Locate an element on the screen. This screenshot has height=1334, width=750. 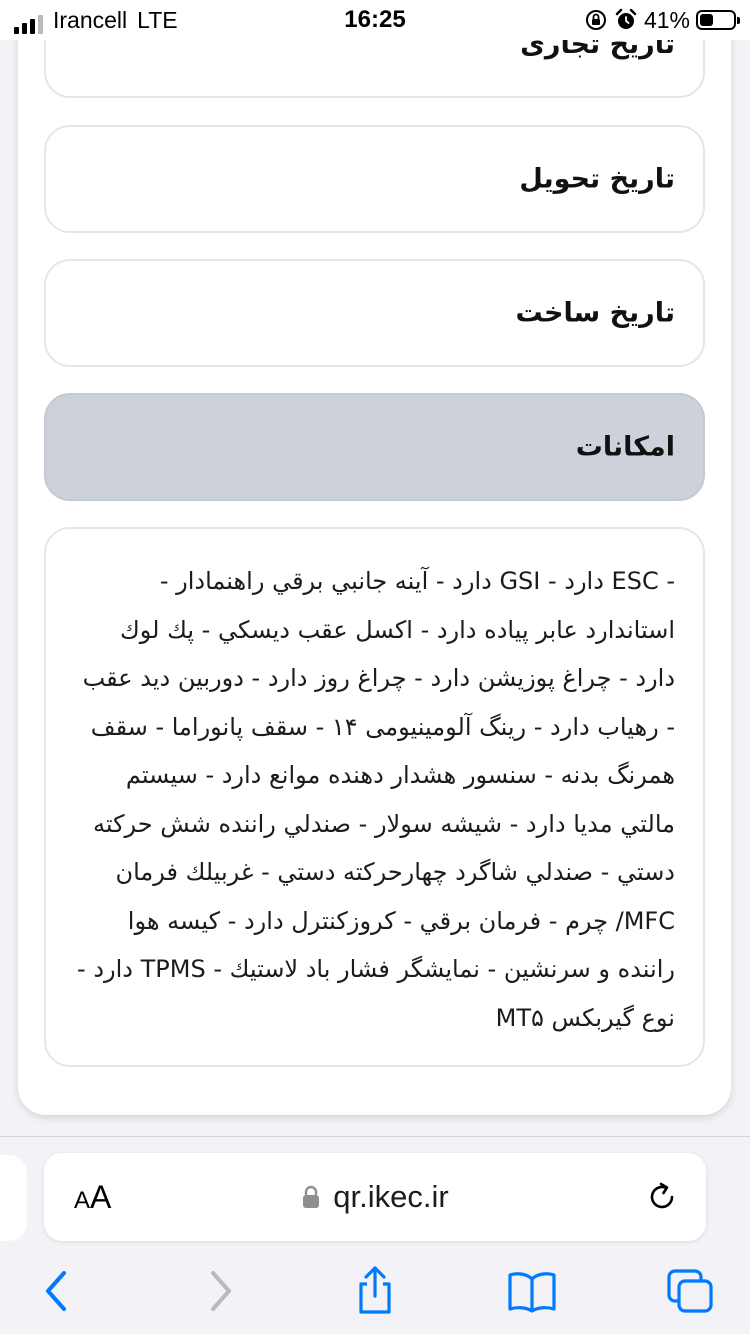
book-icon is located at coordinates (532, 1292).